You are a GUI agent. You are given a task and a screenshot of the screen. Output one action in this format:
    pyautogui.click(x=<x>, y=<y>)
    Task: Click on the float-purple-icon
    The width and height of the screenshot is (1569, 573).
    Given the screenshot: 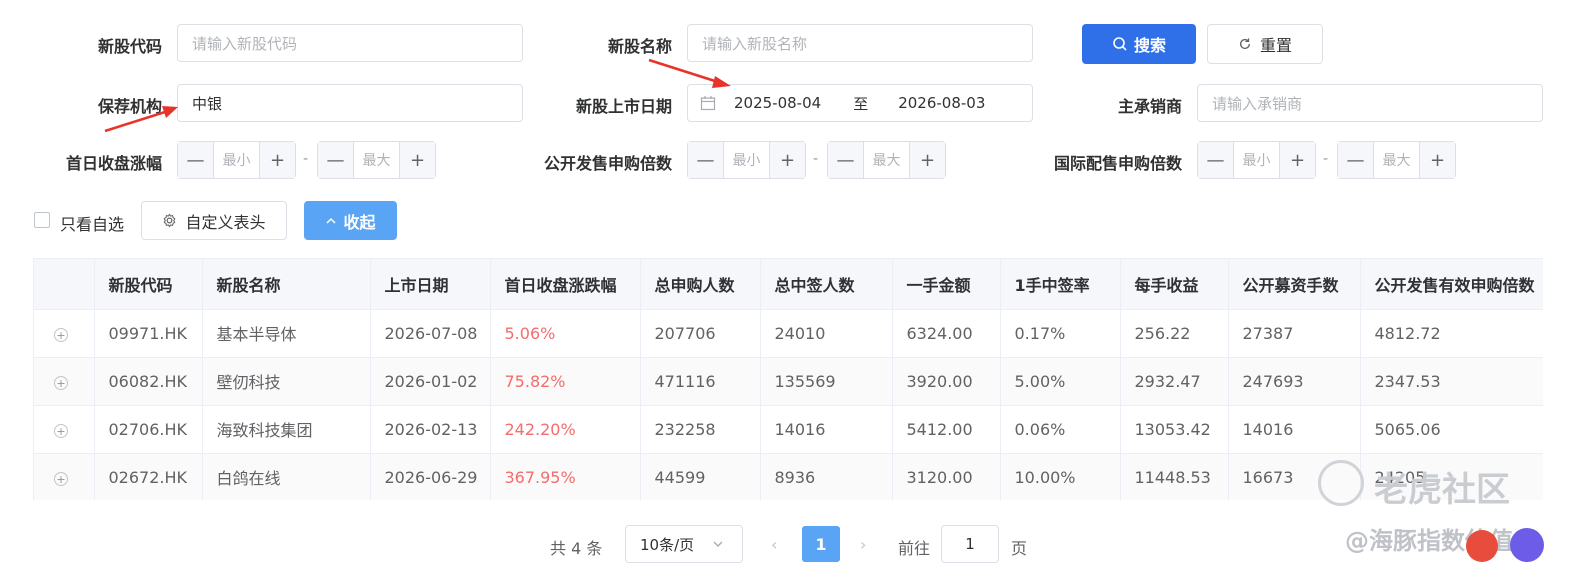 What is the action you would take?
    pyautogui.click(x=1527, y=545)
    